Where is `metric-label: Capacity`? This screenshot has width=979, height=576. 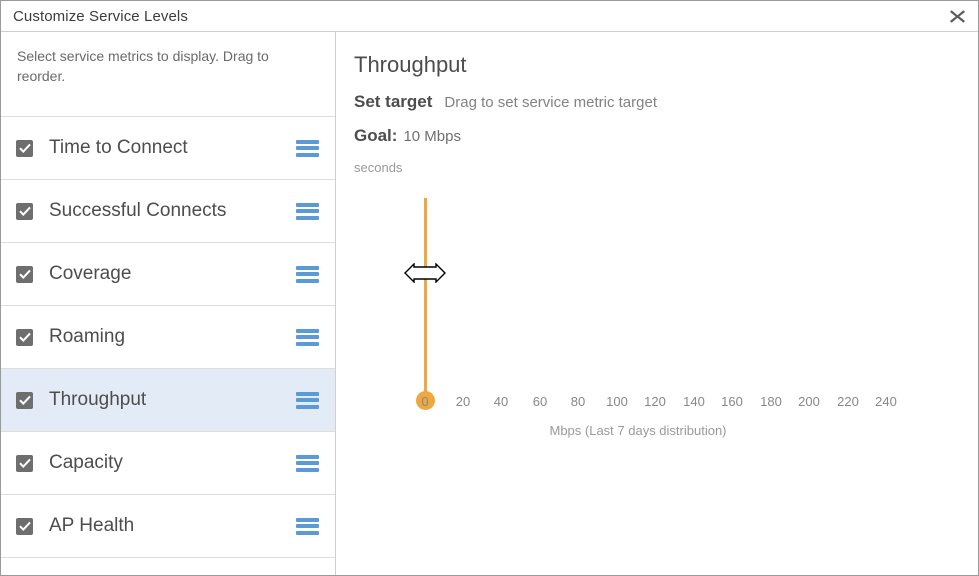
metric-label: Capacity is located at coordinates (86, 462).